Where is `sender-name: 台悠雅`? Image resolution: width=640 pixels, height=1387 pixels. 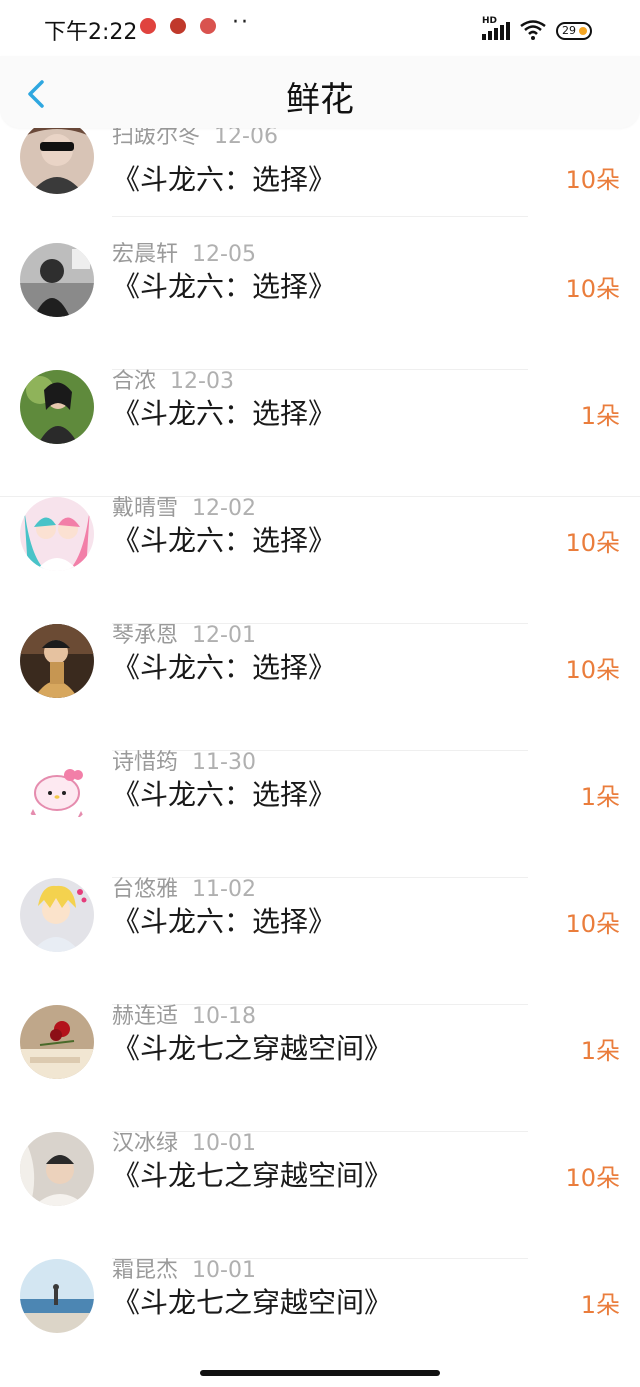 sender-name: 台悠雅 is located at coordinates (145, 889).